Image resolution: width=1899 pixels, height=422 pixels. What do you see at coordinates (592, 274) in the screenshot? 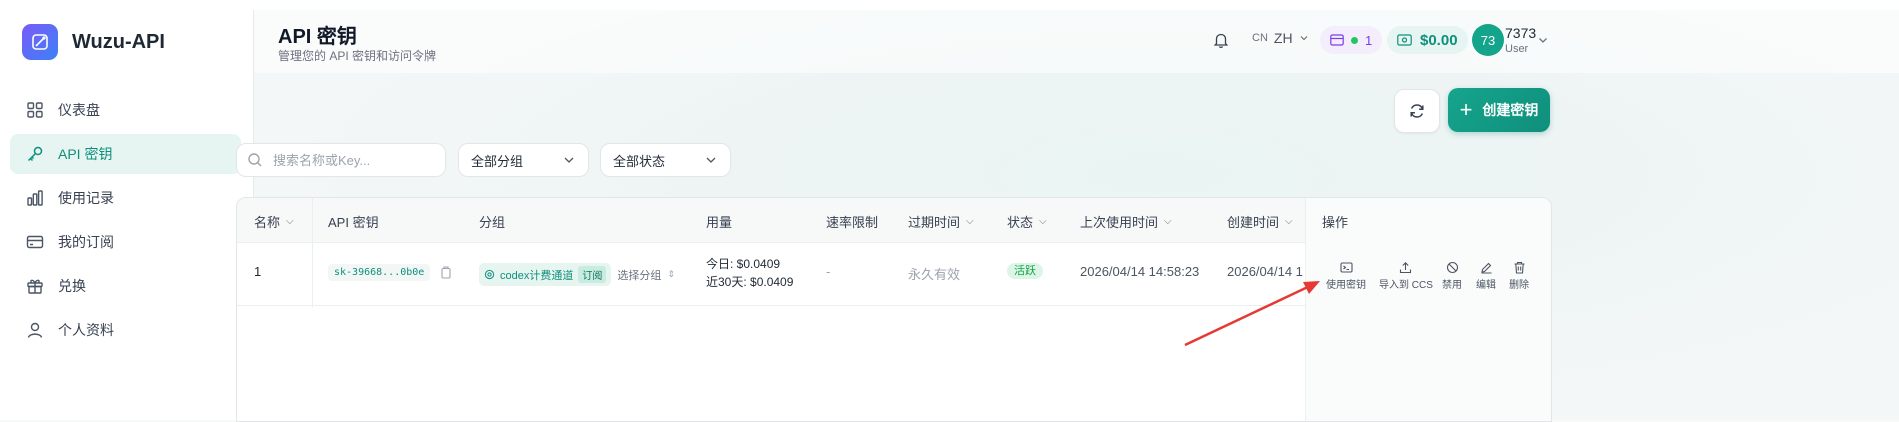
I see `subscription-tag: 订阅` at bounding box center [592, 274].